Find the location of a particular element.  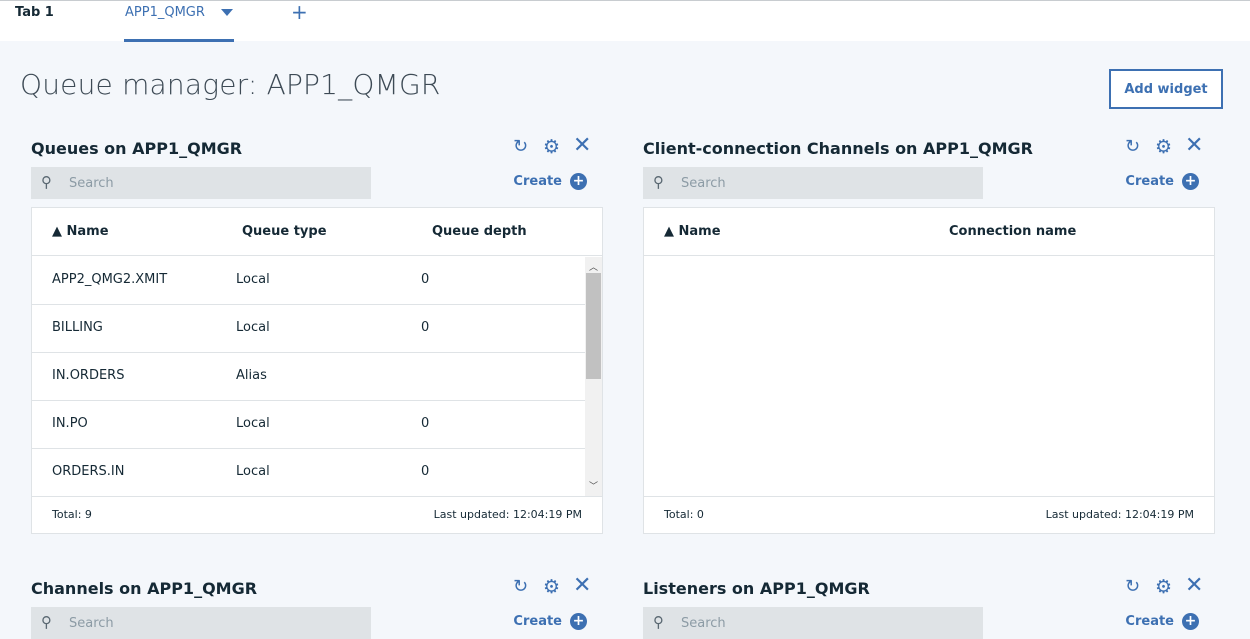

table-row: BILLING Local 0 is located at coordinates (308, 329).